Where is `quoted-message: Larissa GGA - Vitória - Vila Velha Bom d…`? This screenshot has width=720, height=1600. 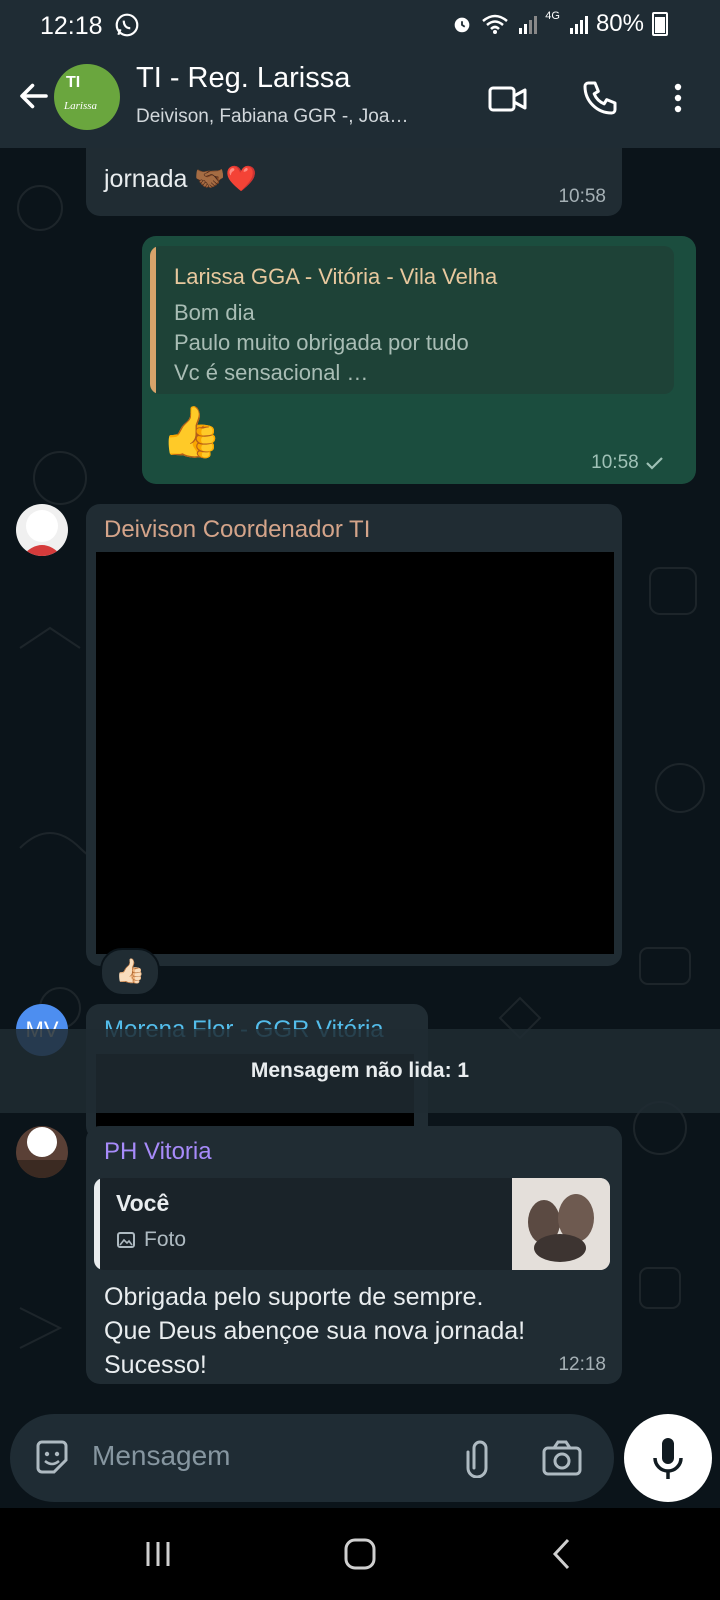
quoted-message: Larissa GGA - Vitória - Vila Velha Bom d… is located at coordinates (412, 320).